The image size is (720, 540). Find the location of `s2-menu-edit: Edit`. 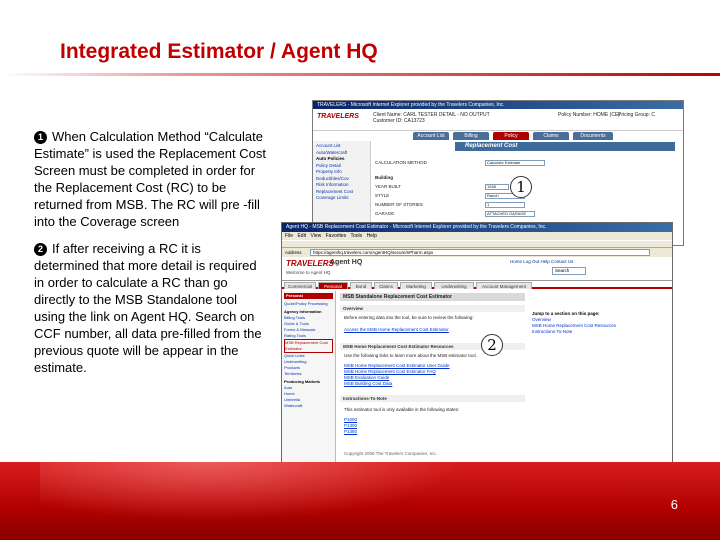

s2-menu-edit: Edit is located at coordinates (301, 236).